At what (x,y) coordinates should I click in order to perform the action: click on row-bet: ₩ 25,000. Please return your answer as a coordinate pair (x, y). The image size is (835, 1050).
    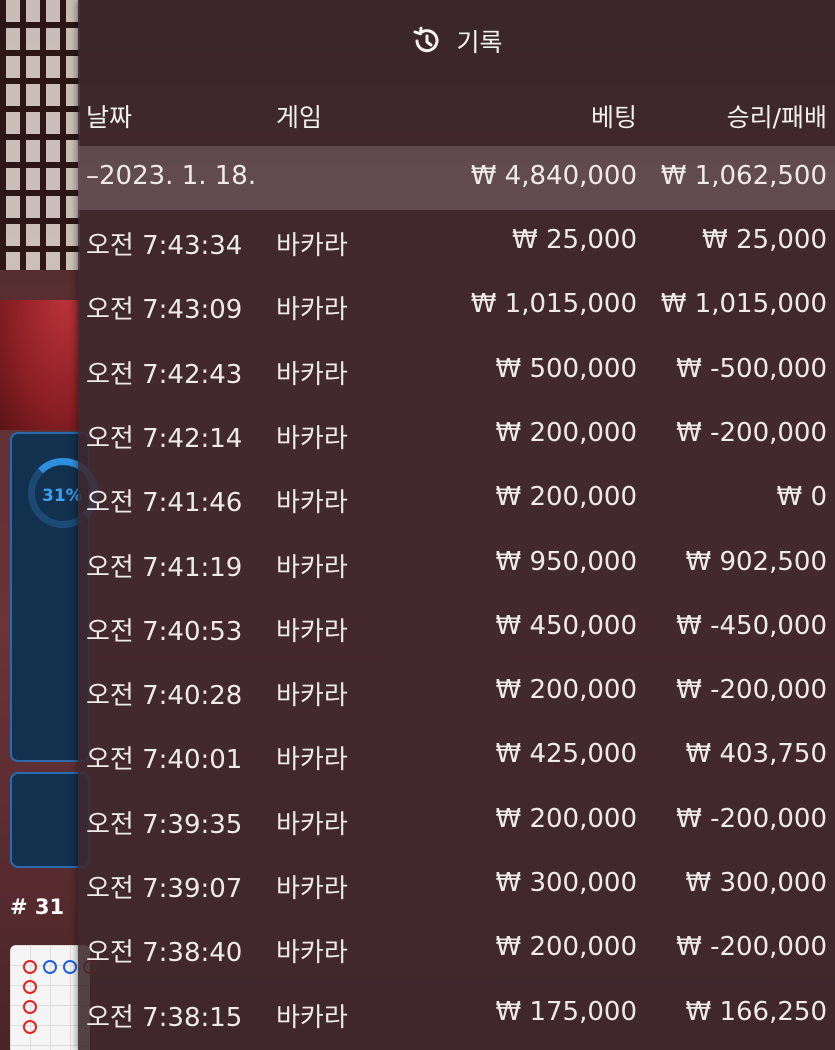
    Looking at the image, I should click on (574, 240).